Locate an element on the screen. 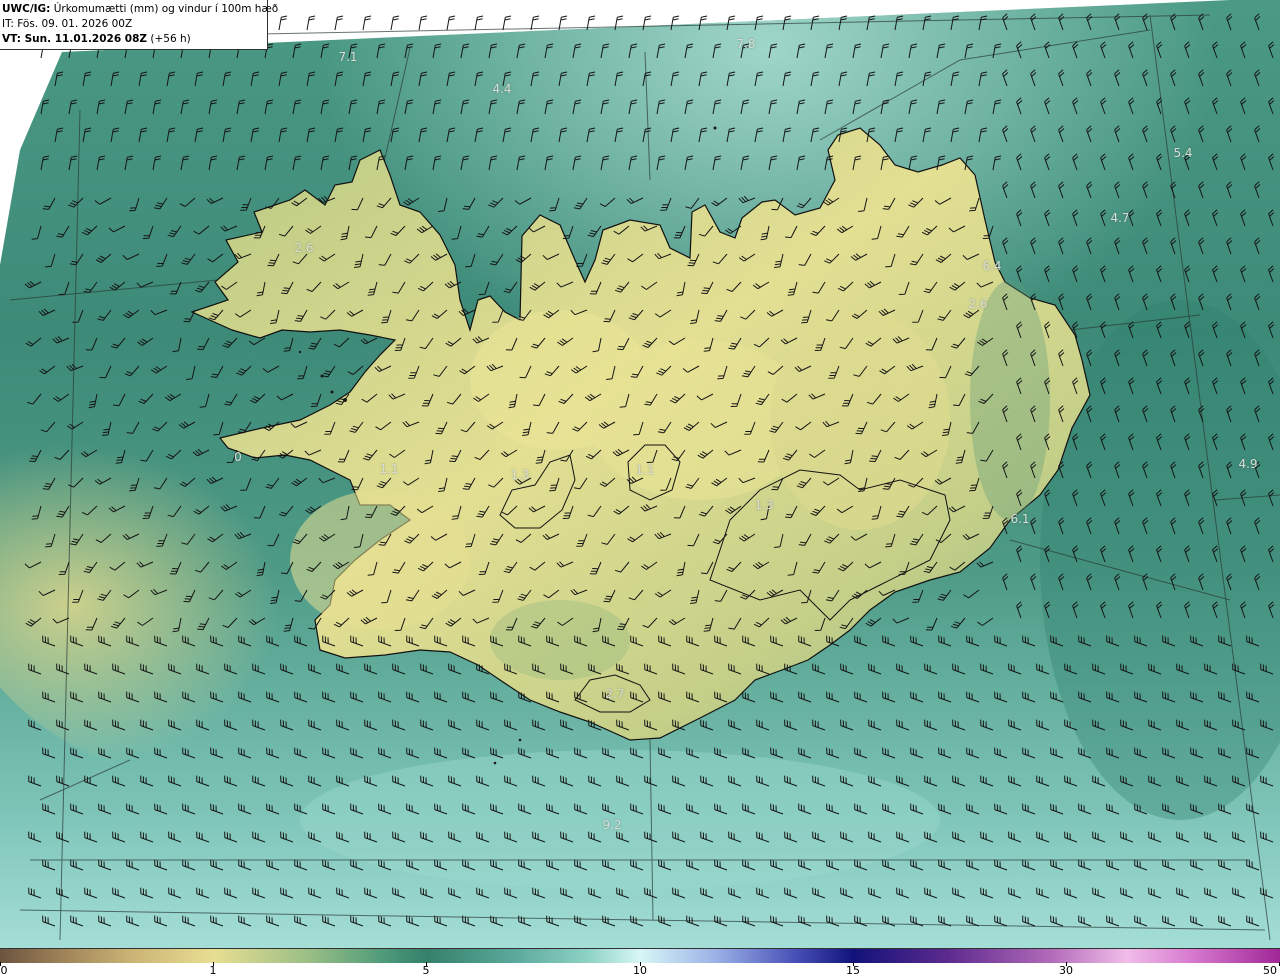  value-label: 6.1 is located at coordinates (1020, 519).